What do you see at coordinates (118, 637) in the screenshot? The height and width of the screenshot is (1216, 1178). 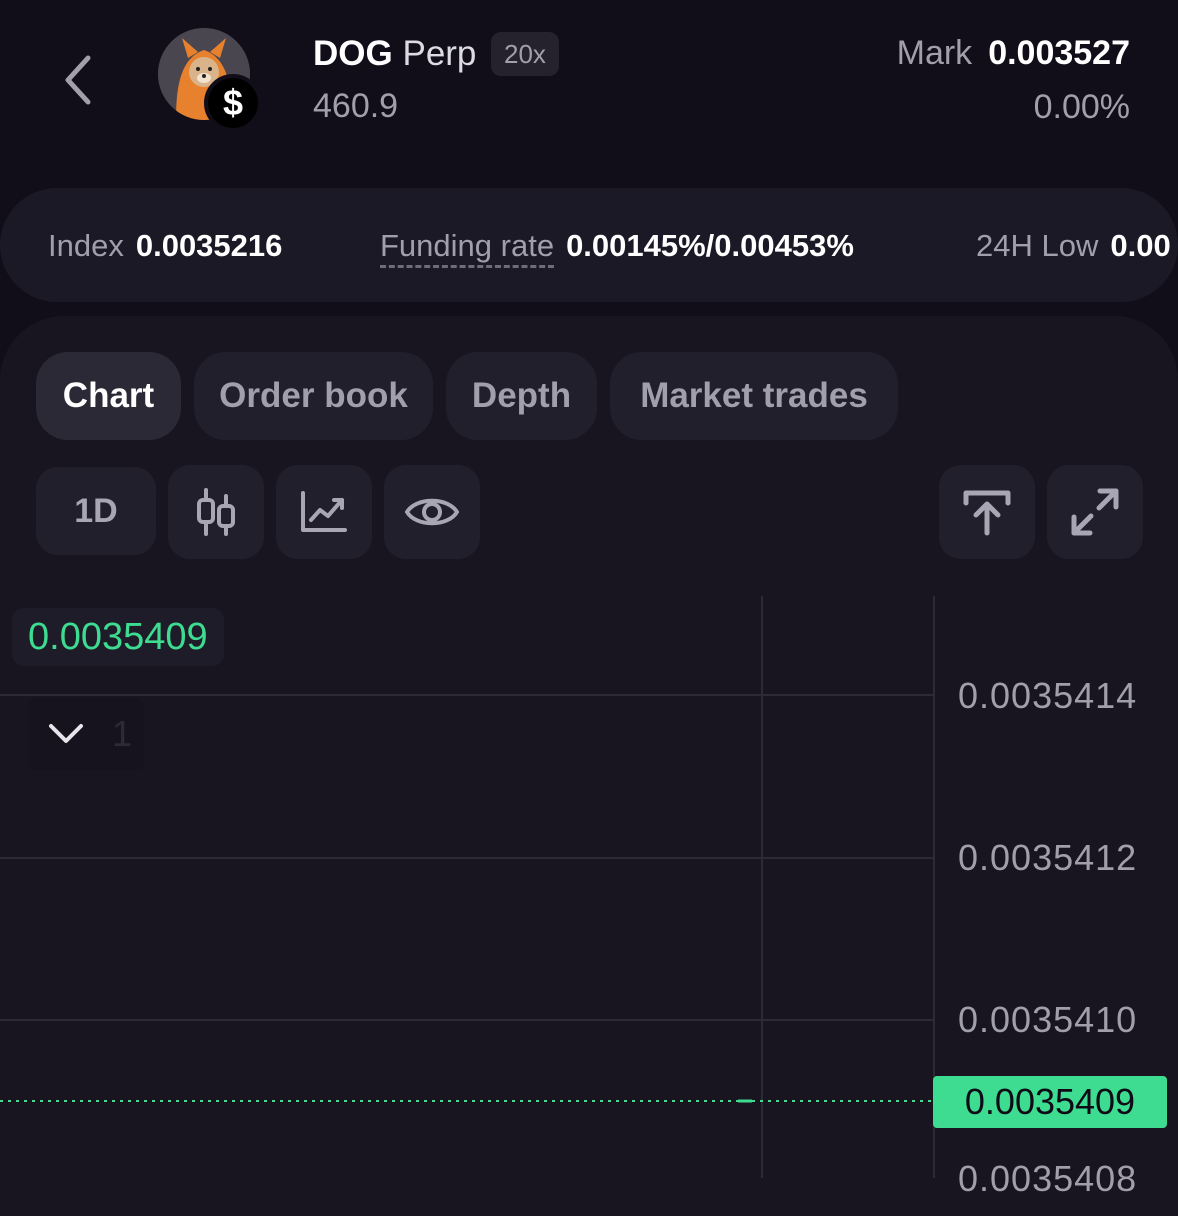 I see `current-price-label: 0.0035409` at bounding box center [118, 637].